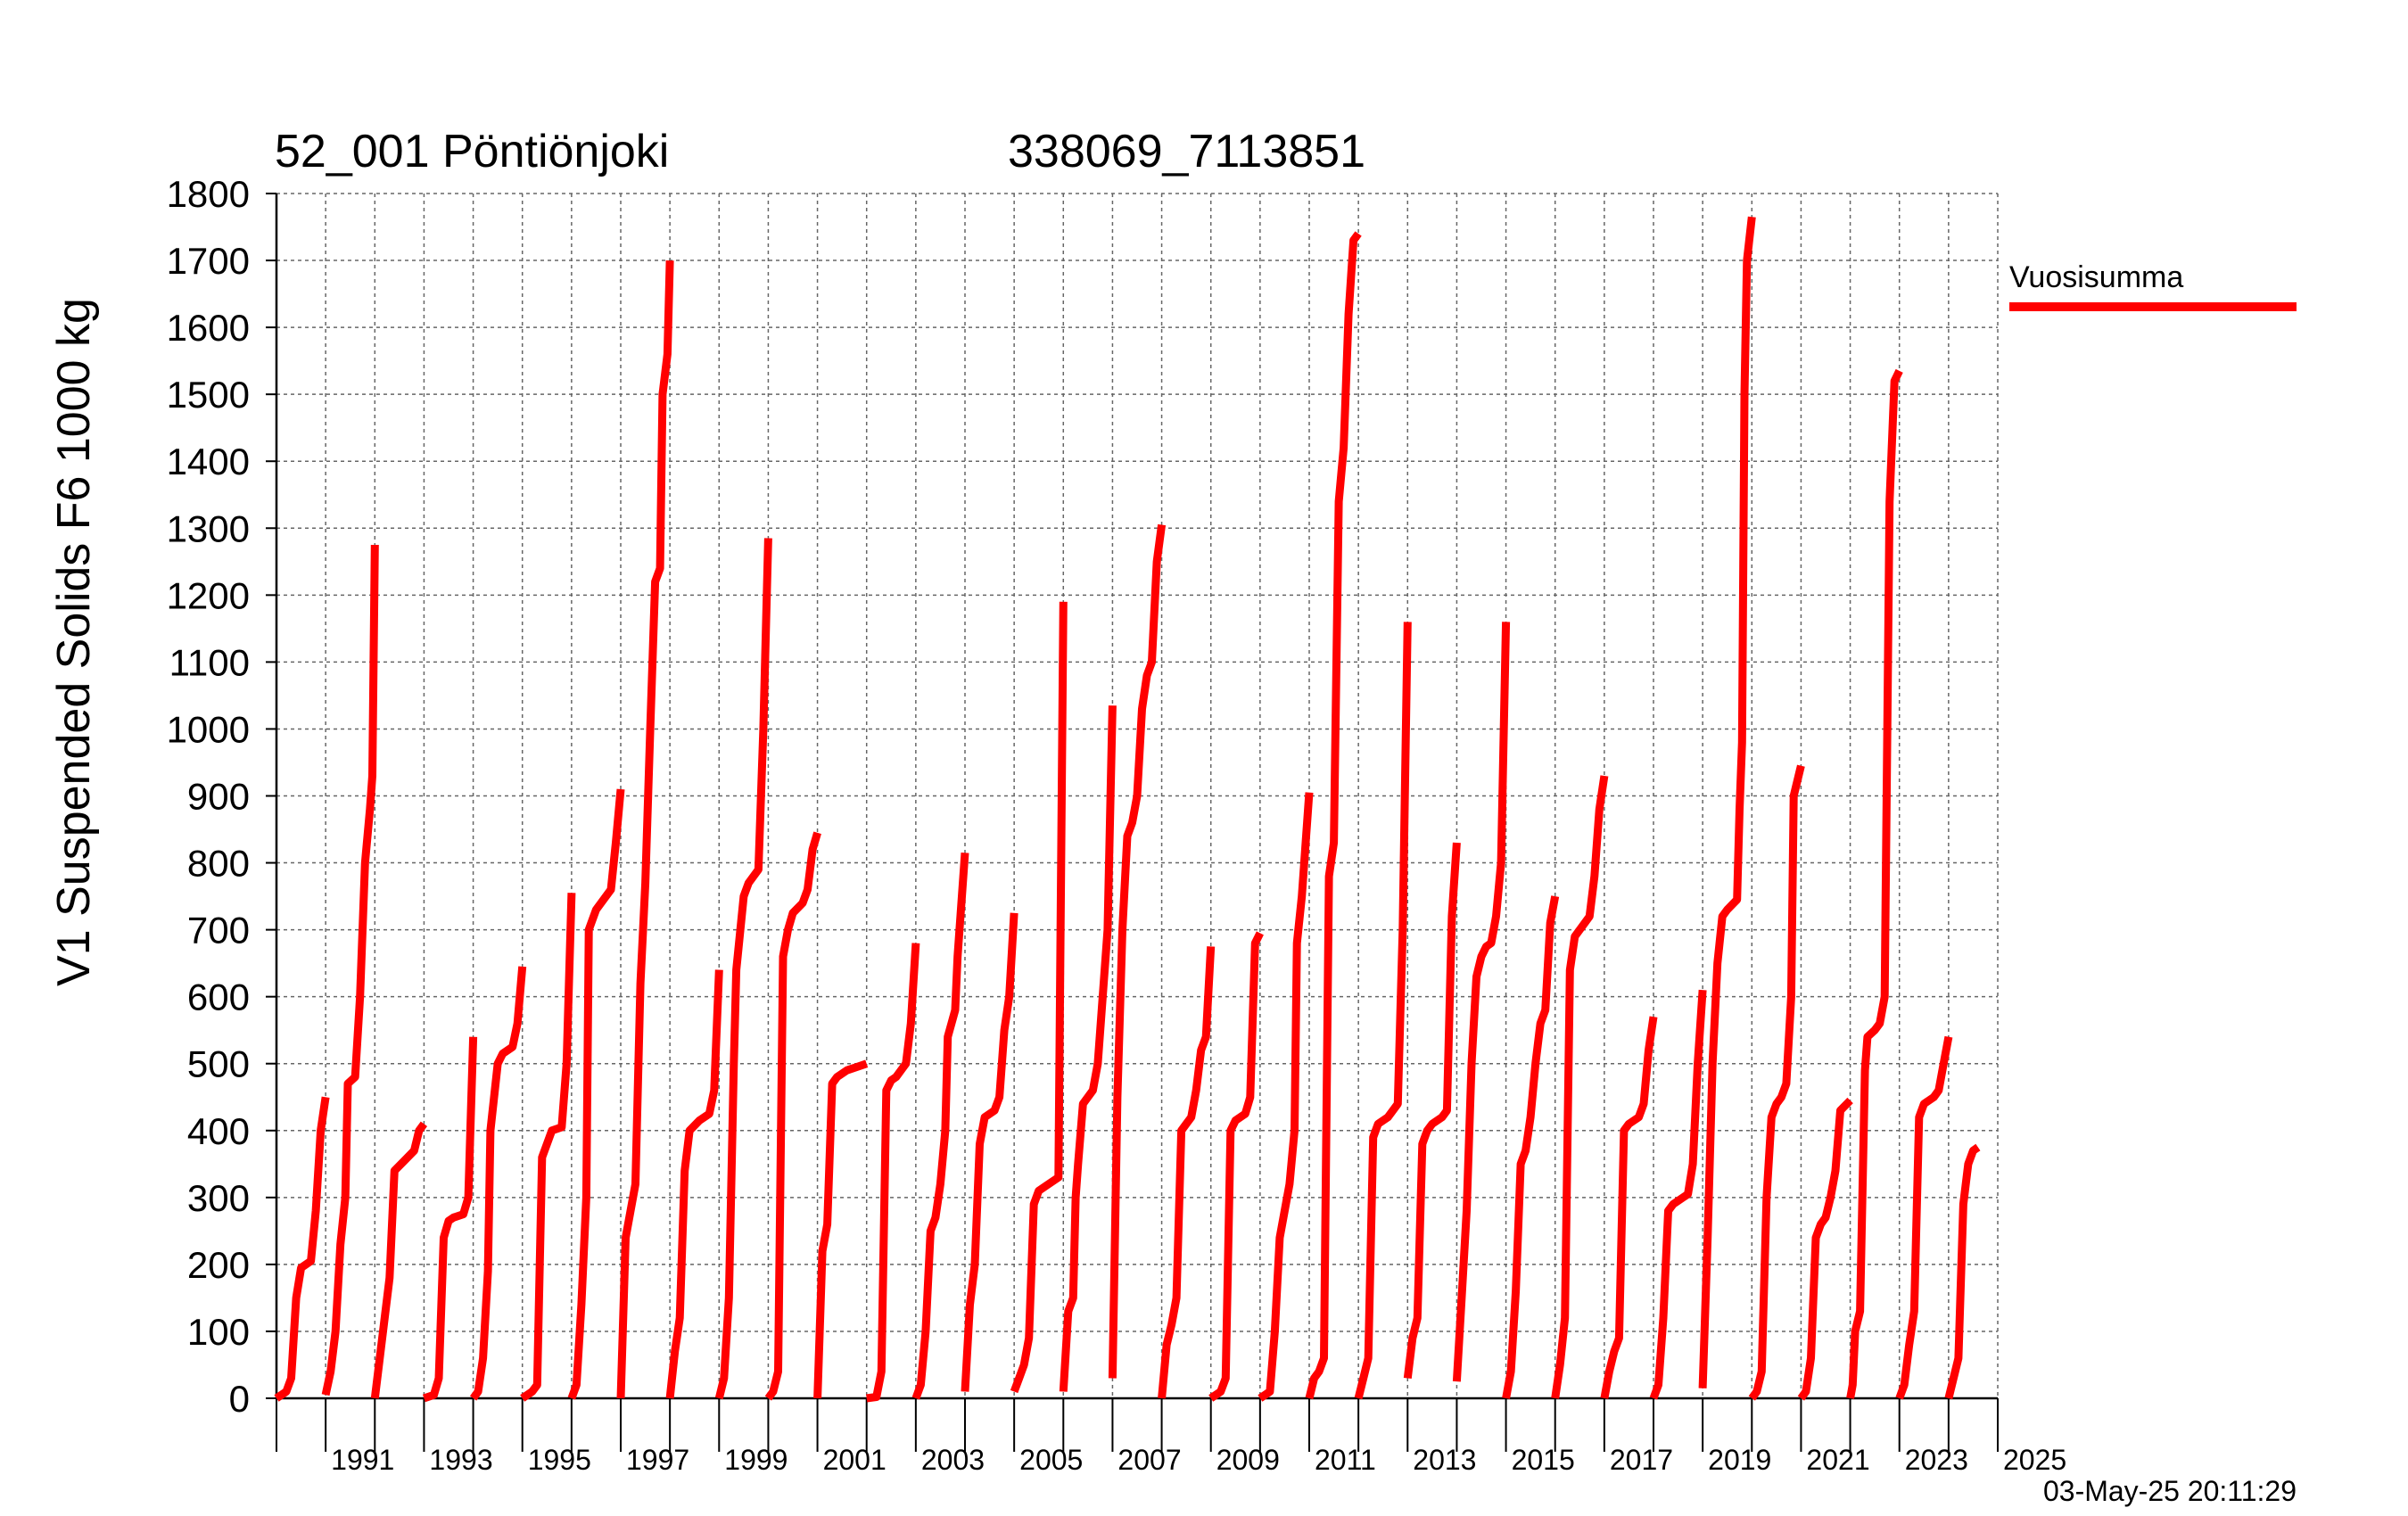  Describe the element at coordinates (362, 1460) in the screenshot. I see `x-tick-label-1991: 1991` at that location.